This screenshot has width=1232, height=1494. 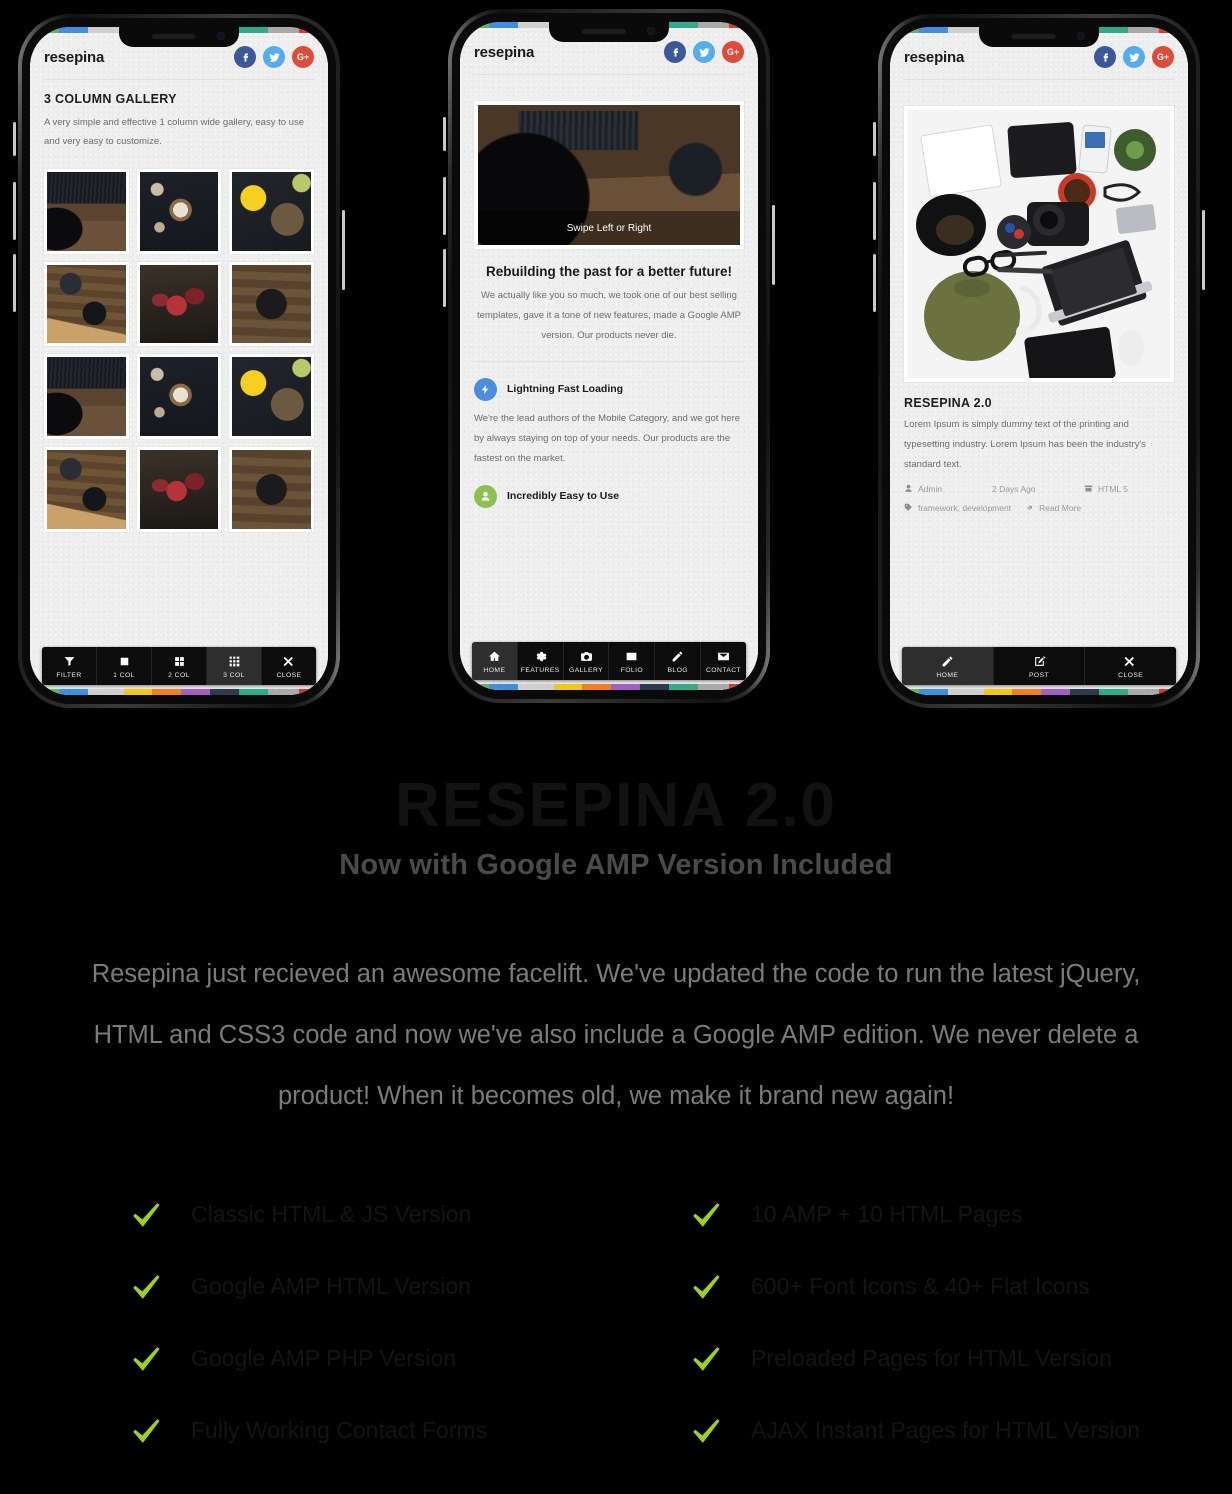 I want to click on hero-slider: Swipe Left or Right, so click(x=609, y=175).